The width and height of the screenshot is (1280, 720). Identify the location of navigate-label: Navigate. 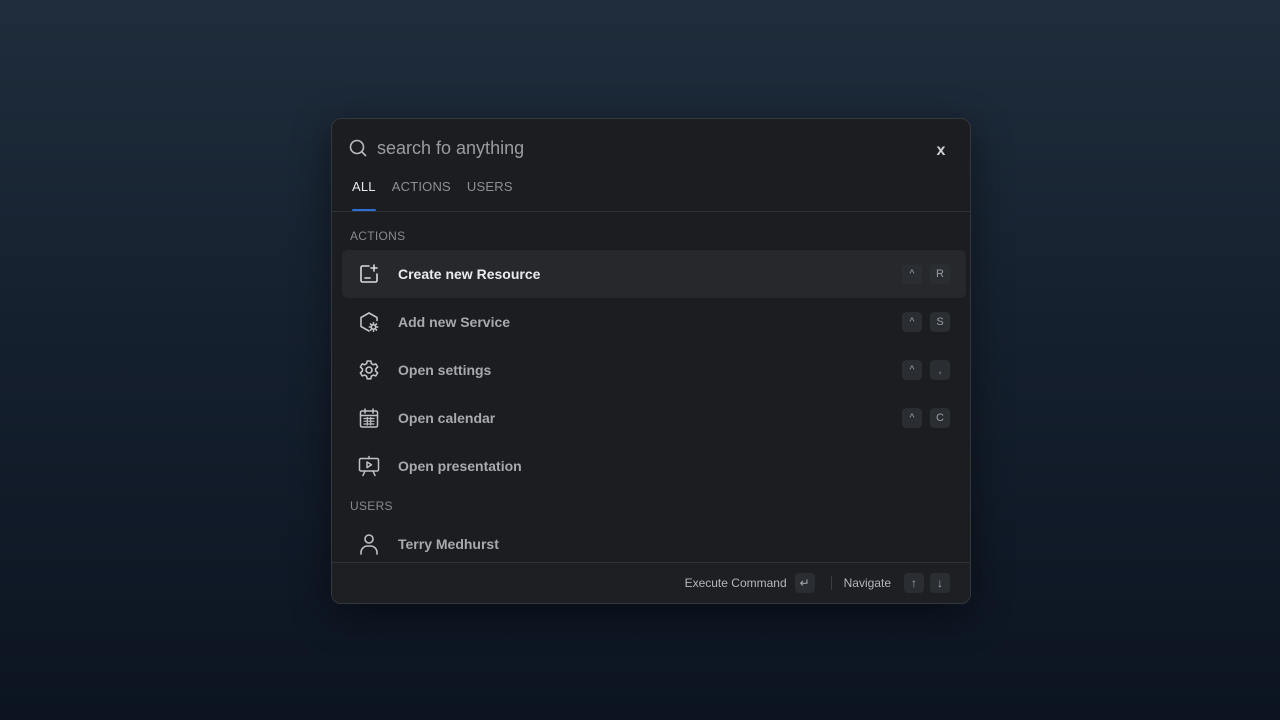
(867, 583).